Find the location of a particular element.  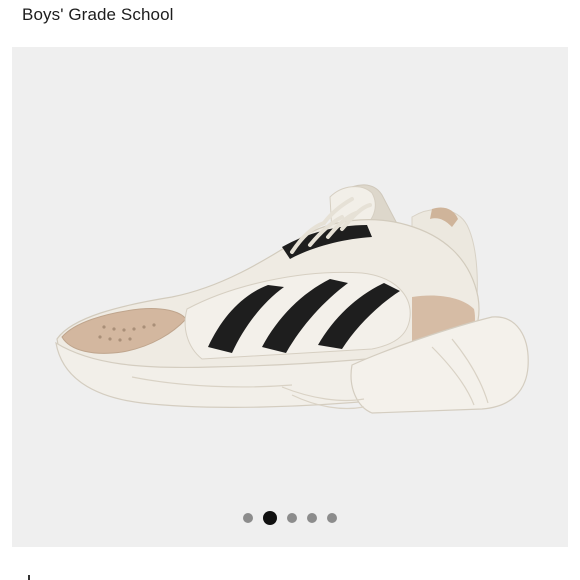

gallery-dot-2-active is located at coordinates (270, 518).